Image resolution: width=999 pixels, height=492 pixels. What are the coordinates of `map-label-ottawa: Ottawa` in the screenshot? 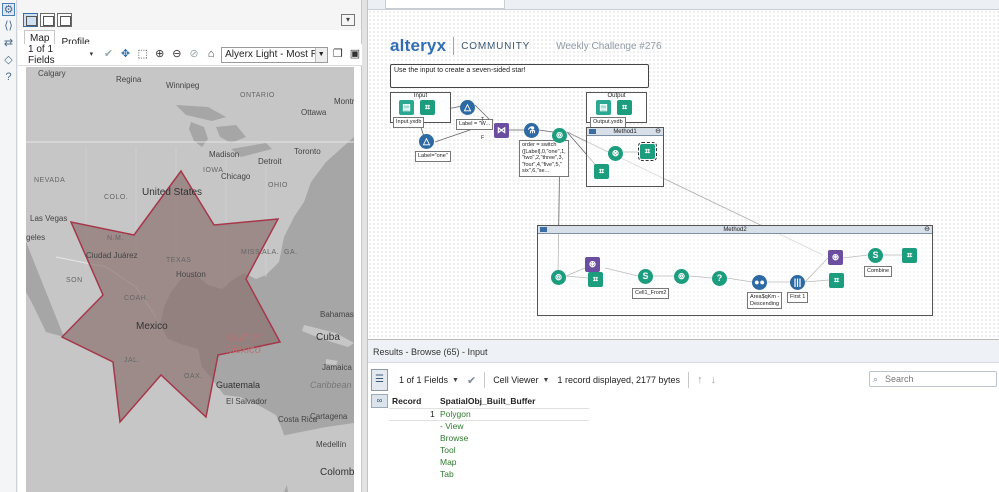 It's located at (314, 112).